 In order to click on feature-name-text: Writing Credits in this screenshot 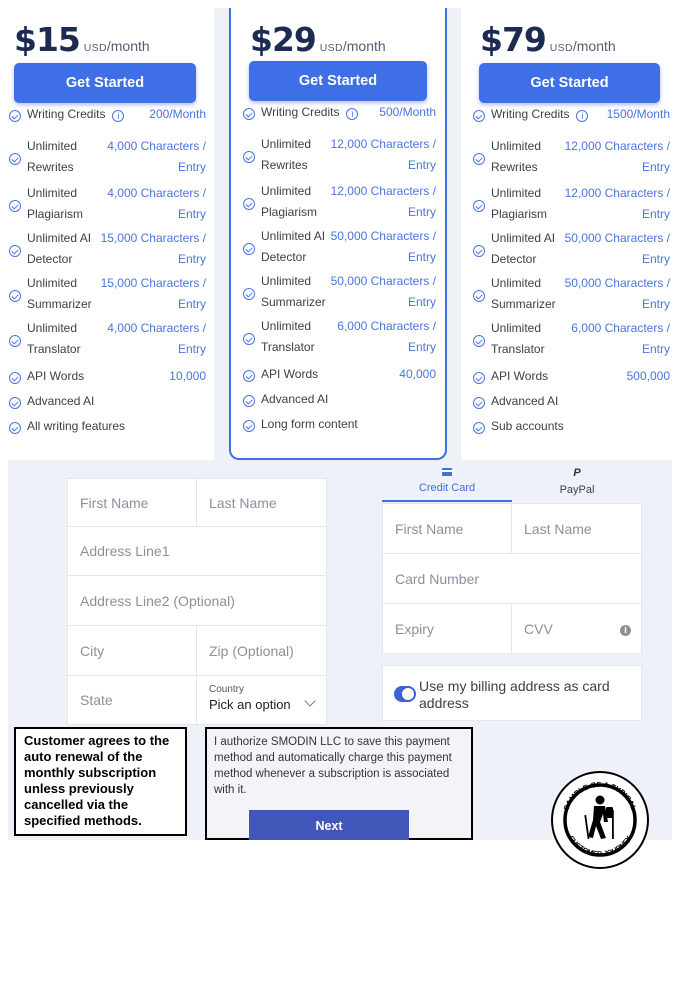, I will do `click(300, 112)`.